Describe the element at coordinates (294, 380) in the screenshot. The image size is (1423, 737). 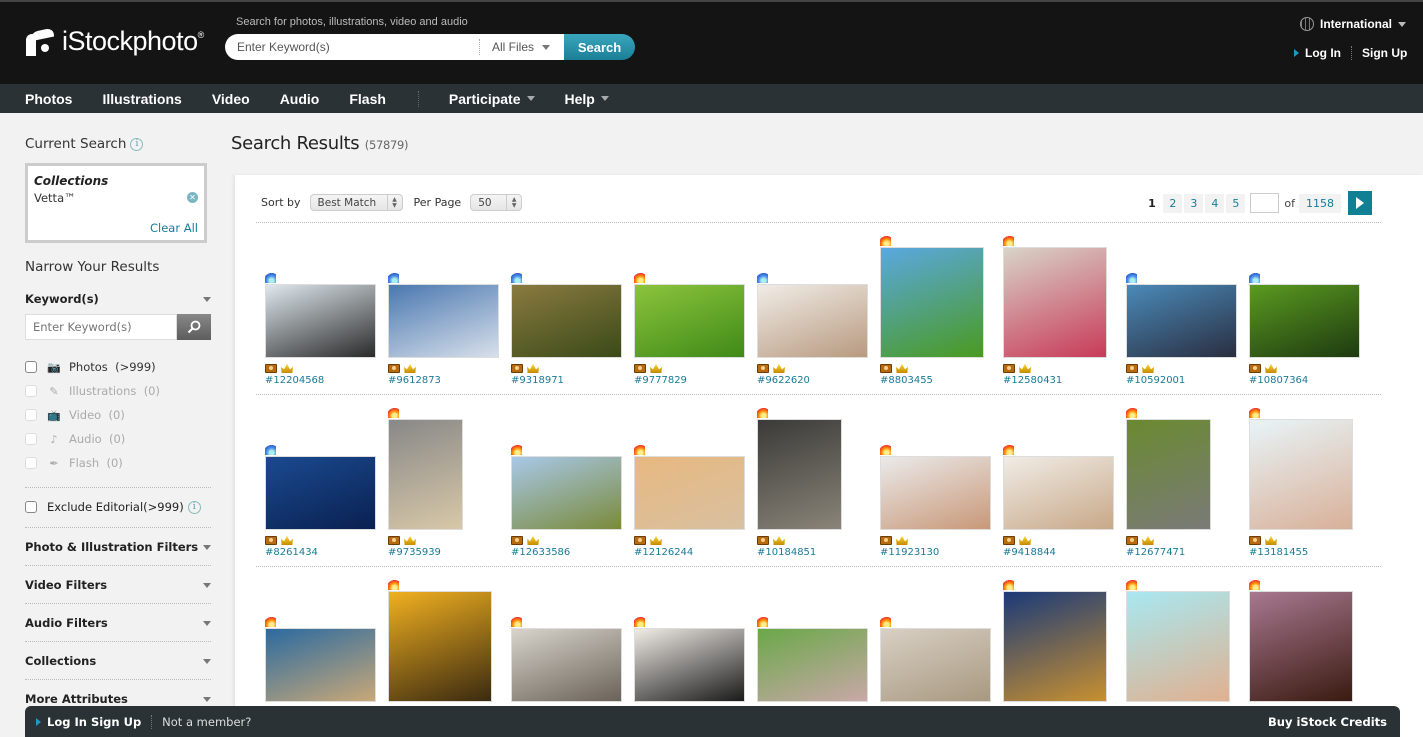
I see `file-id-link: #12204568` at that location.